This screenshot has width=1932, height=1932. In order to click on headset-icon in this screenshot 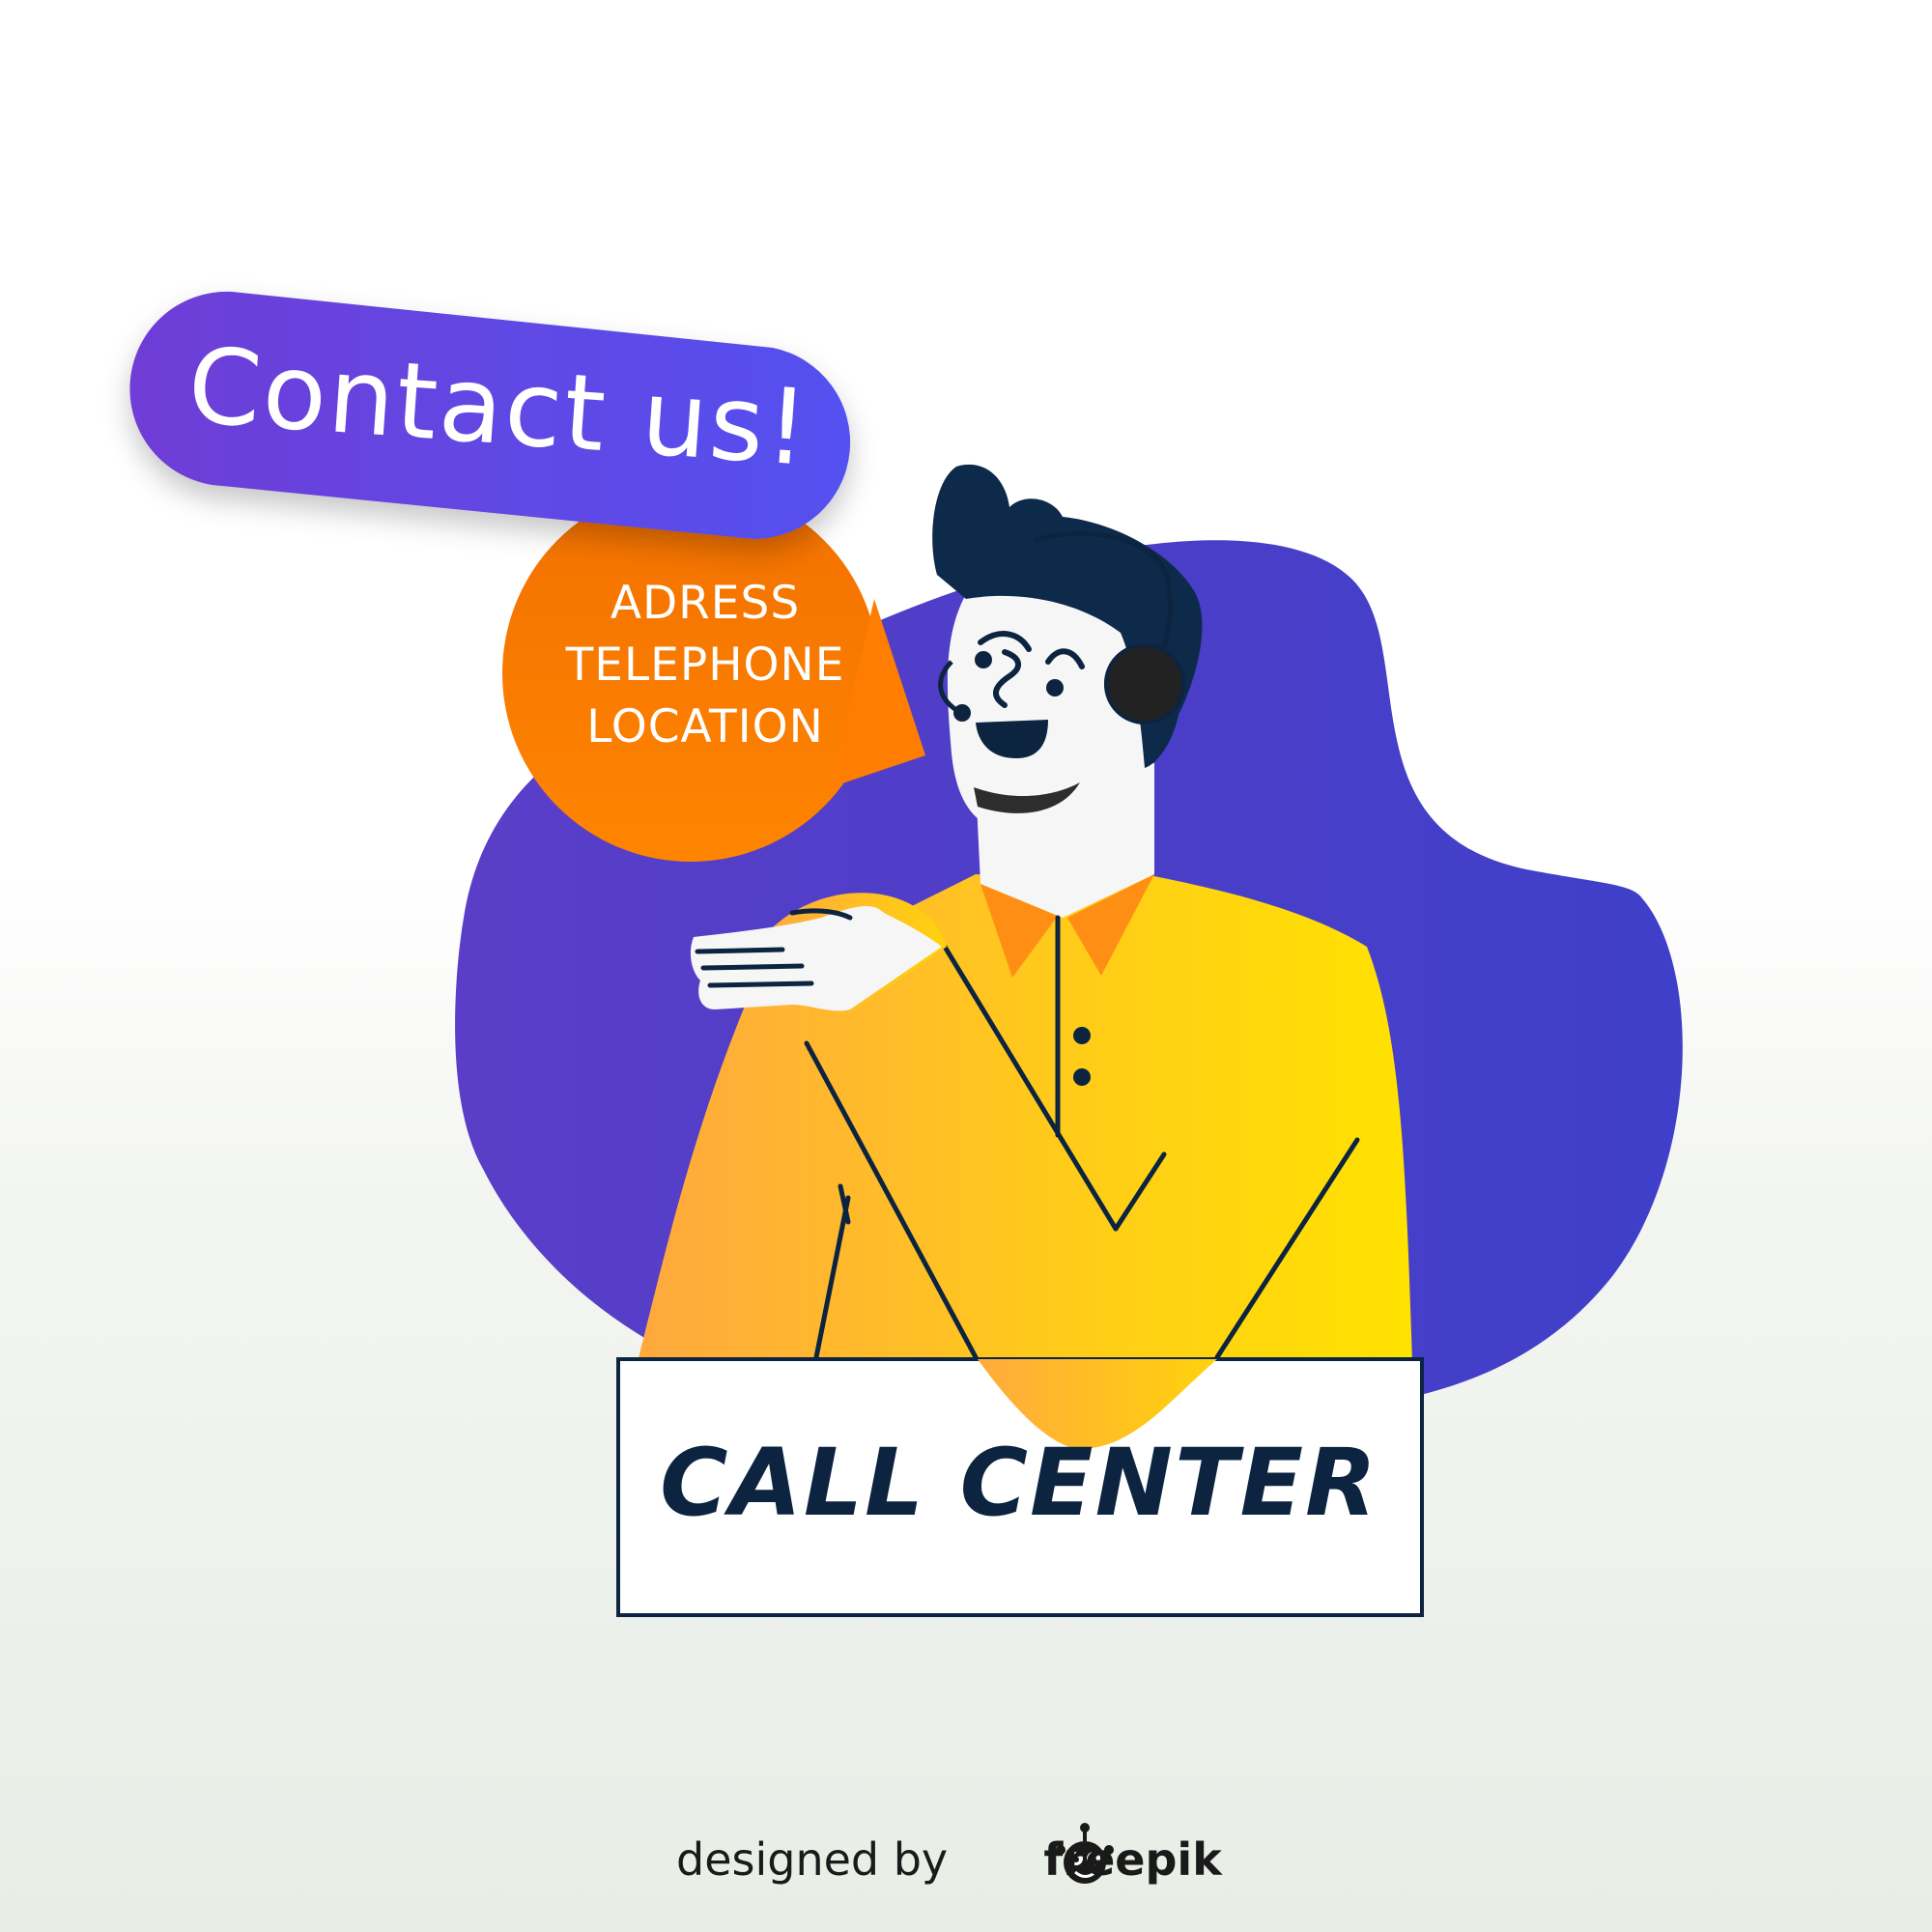, I will do `click(1144, 683)`.